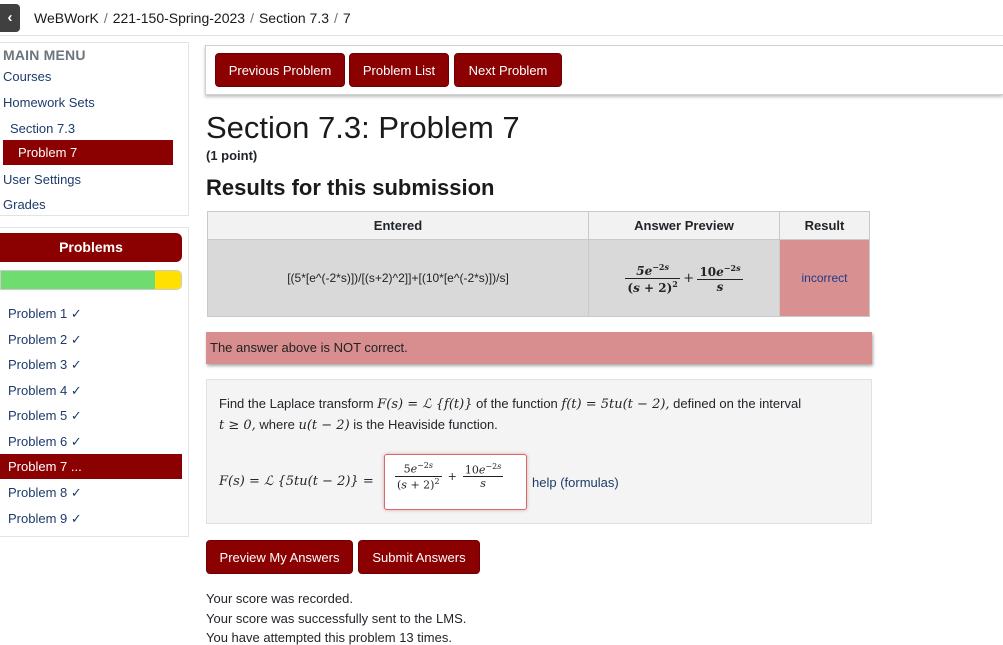 This screenshot has height=645, width=1003. What do you see at coordinates (508, 70) in the screenshot?
I see `next-problem-button: Next Problem` at bounding box center [508, 70].